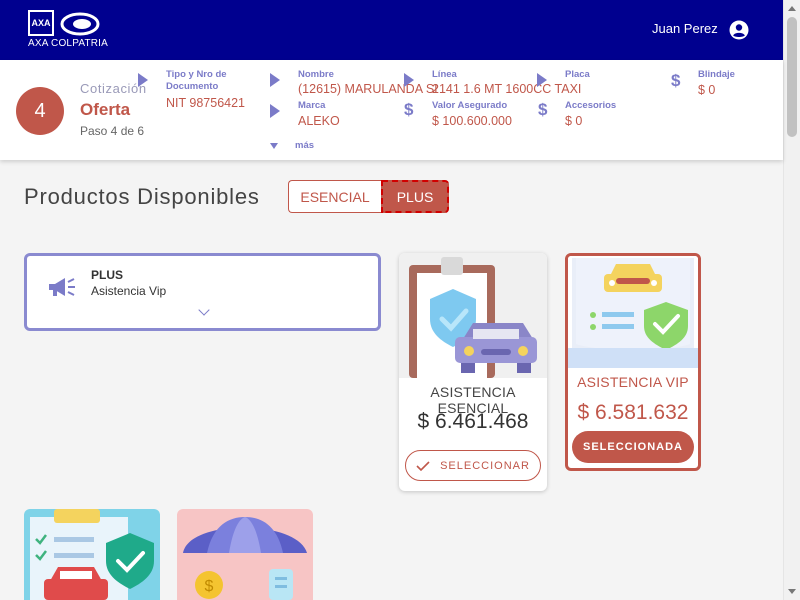 The image size is (800, 600). What do you see at coordinates (685, 28) in the screenshot?
I see `user-name: Juan Perez` at bounding box center [685, 28].